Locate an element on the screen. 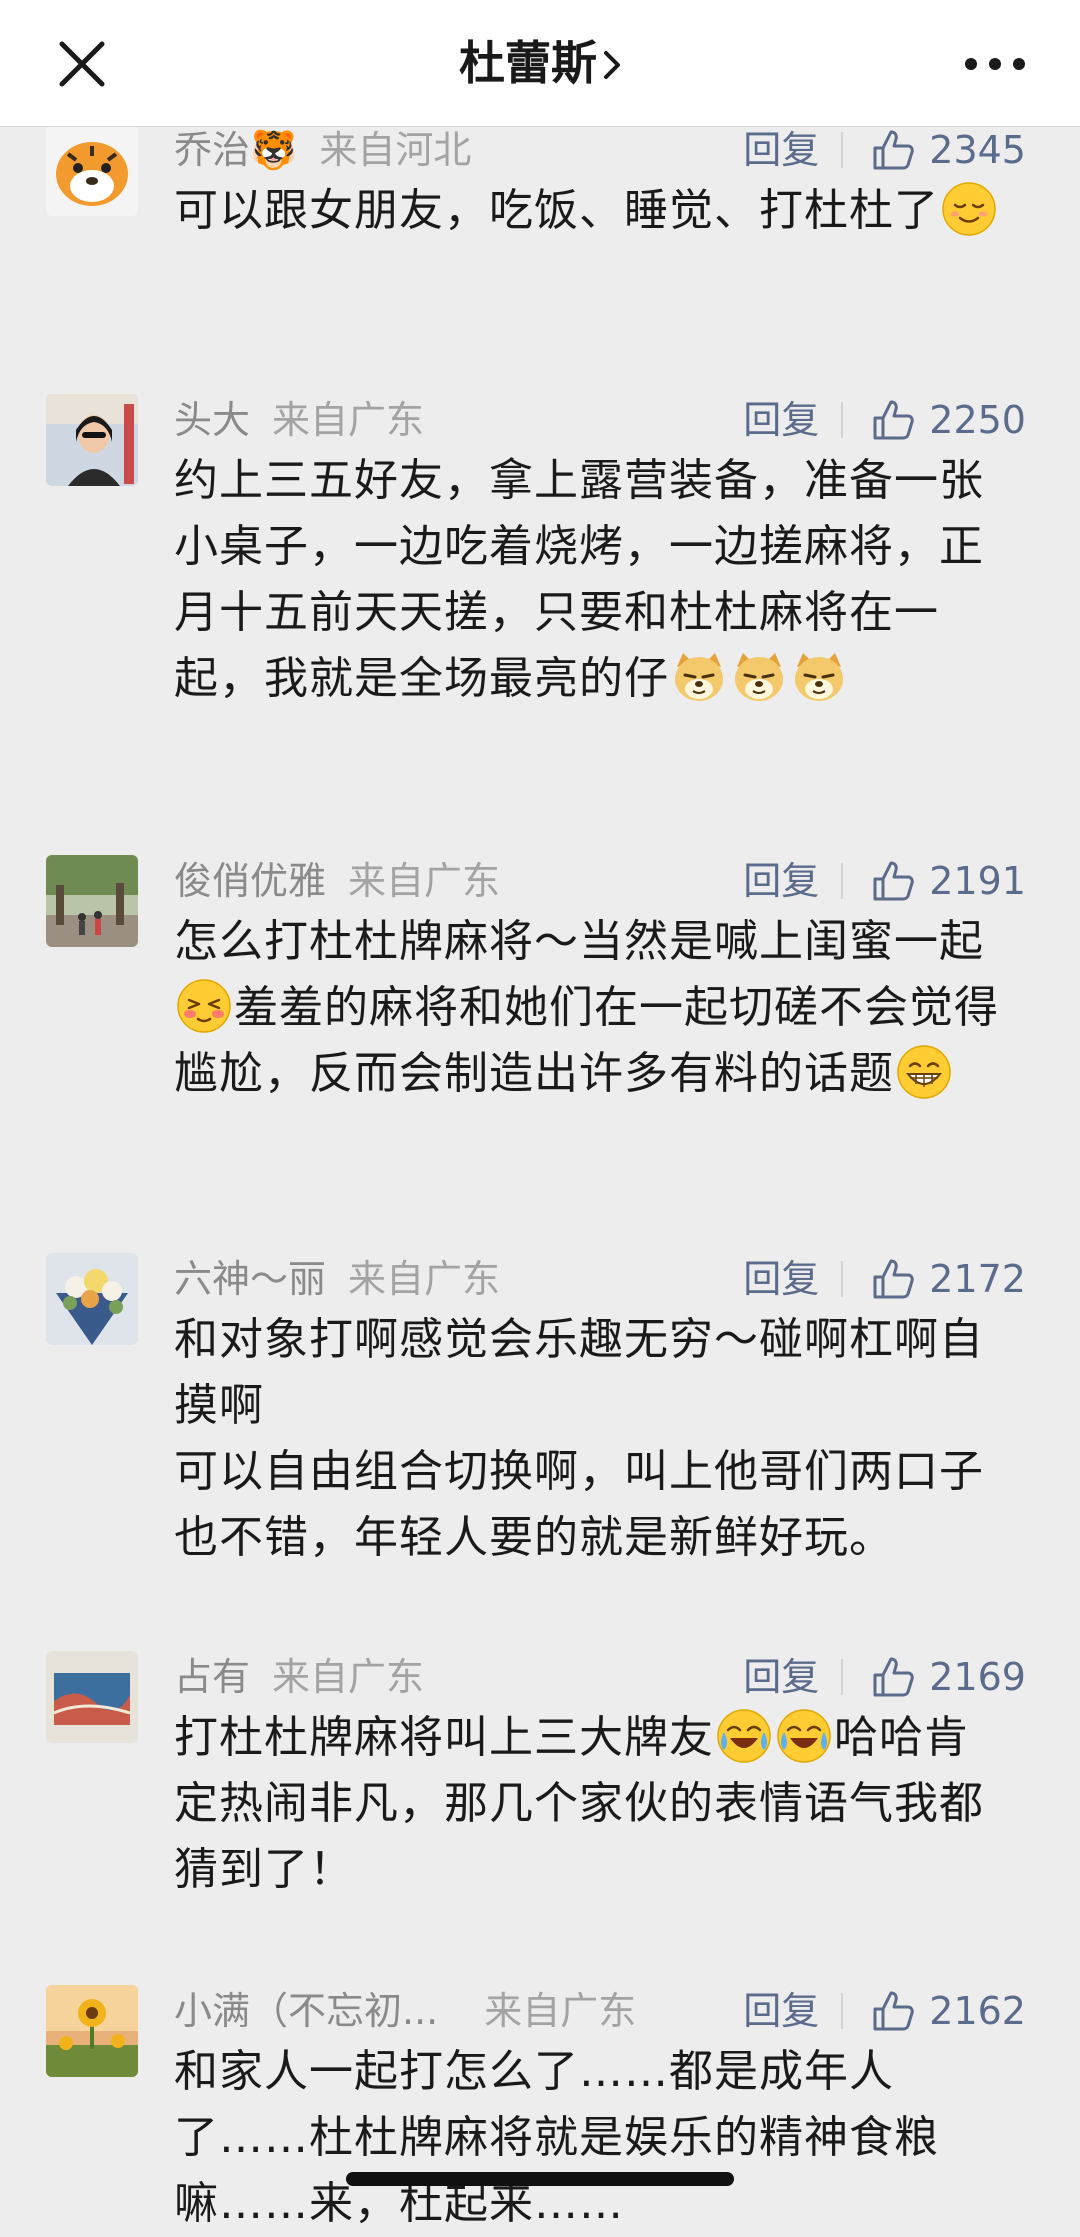 The width and height of the screenshot is (1080, 2237). user-name: 俊俏优雅 is located at coordinates (250, 881).